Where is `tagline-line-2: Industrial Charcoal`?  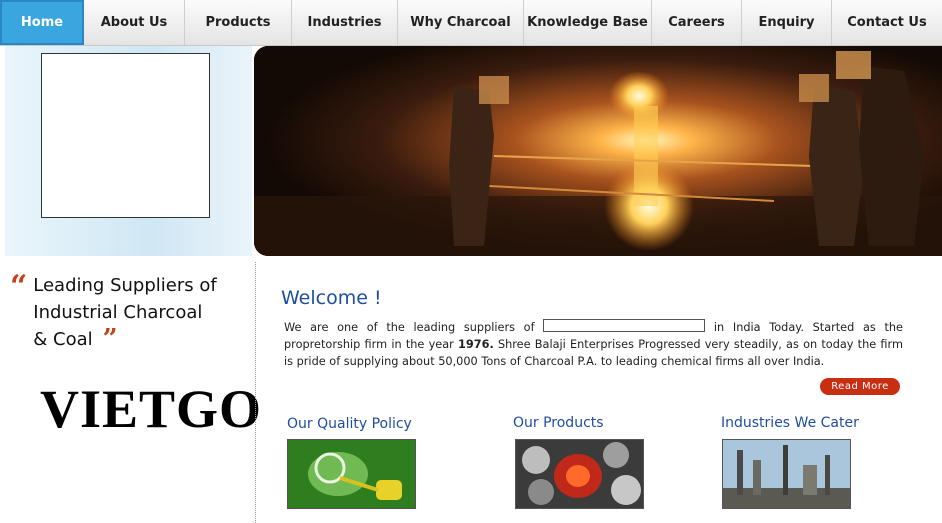 tagline-line-2: Industrial Charcoal is located at coordinates (118, 312).